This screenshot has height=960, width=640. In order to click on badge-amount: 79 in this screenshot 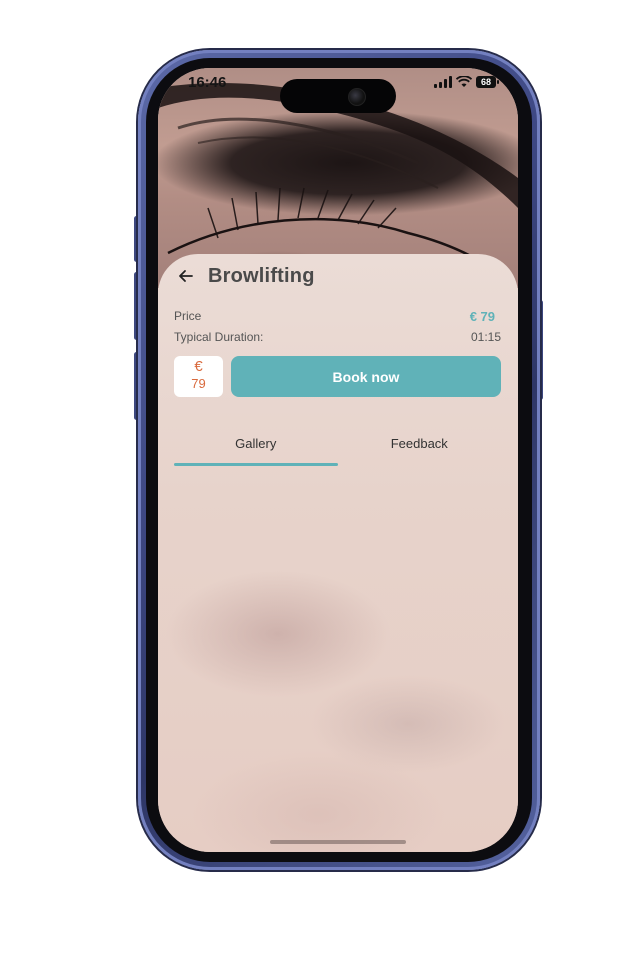, I will do `click(198, 383)`.